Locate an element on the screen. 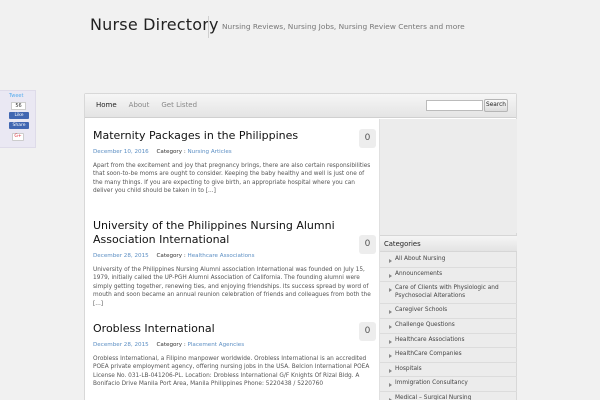 This screenshot has width=600, height=400. facebook-like-button: Like is located at coordinates (19, 115).